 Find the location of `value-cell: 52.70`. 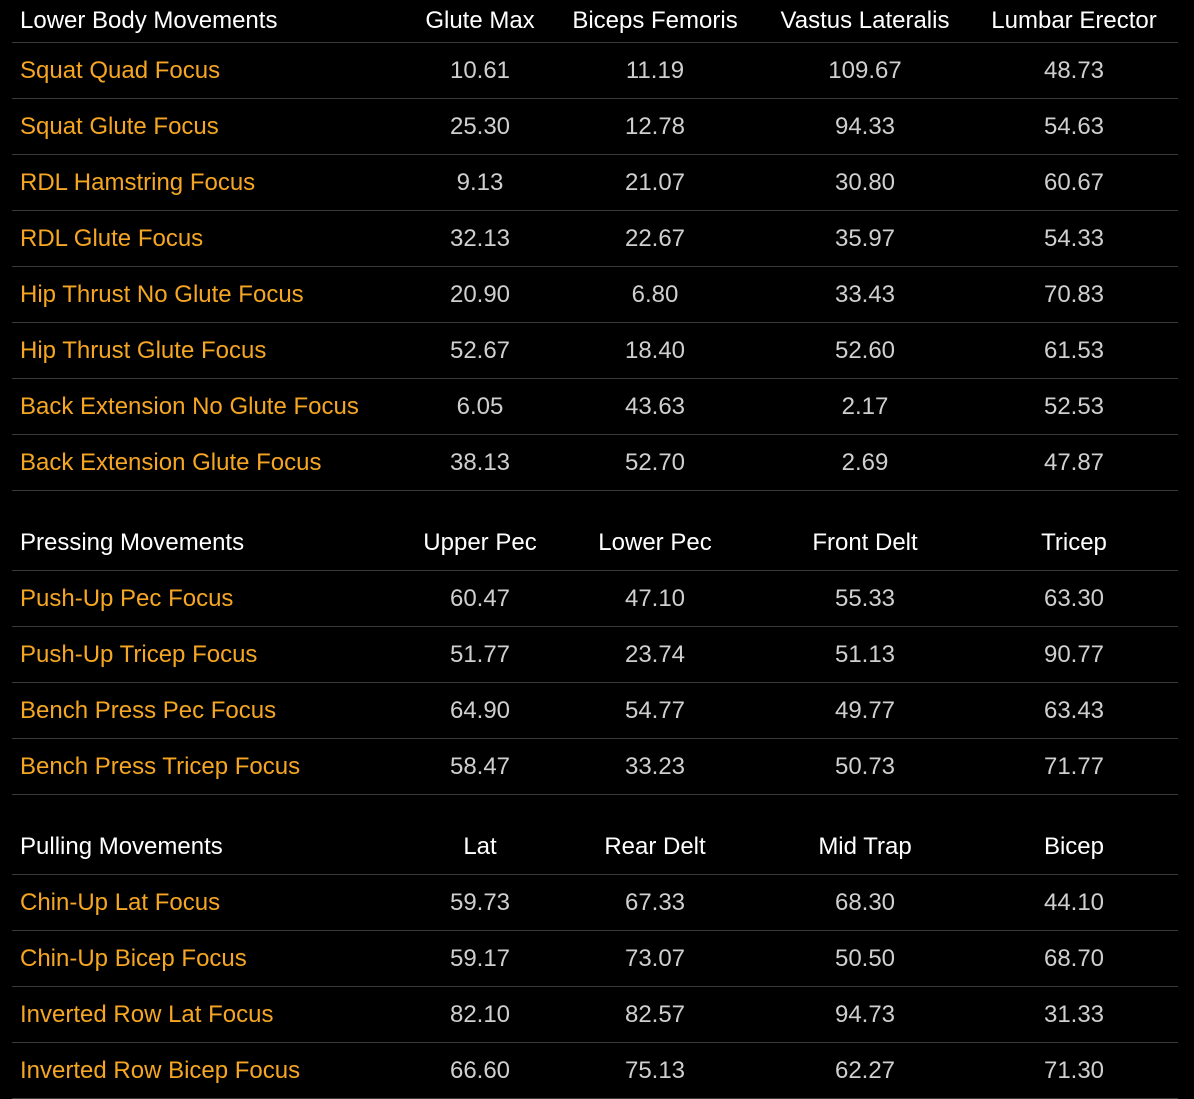

value-cell: 52.70 is located at coordinates (655, 462).